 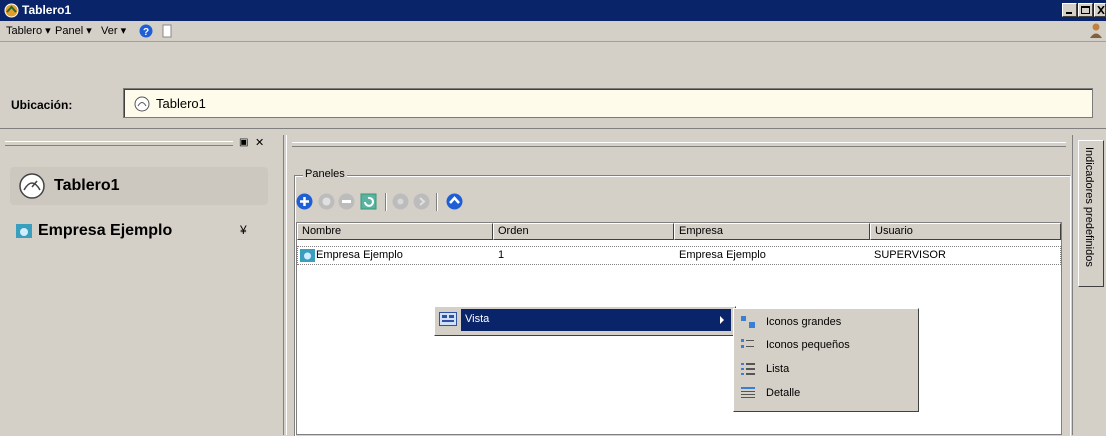 What do you see at coordinates (748, 392) in the screenshot?
I see `details-icon` at bounding box center [748, 392].